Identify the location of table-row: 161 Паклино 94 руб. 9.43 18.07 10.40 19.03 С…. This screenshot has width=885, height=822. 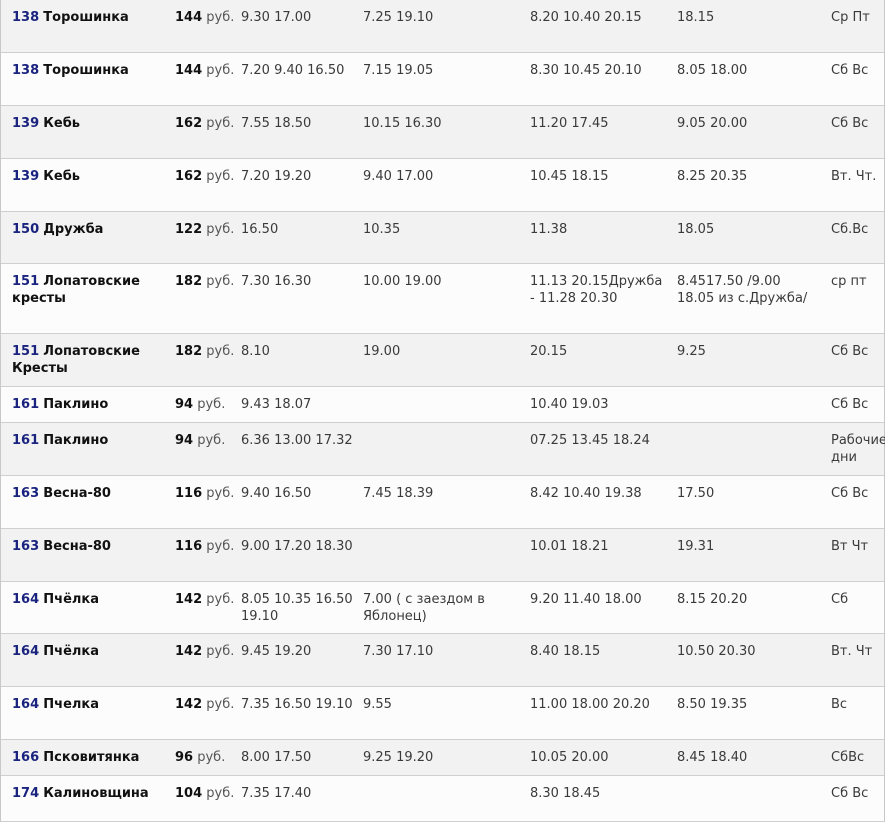
(442, 405).